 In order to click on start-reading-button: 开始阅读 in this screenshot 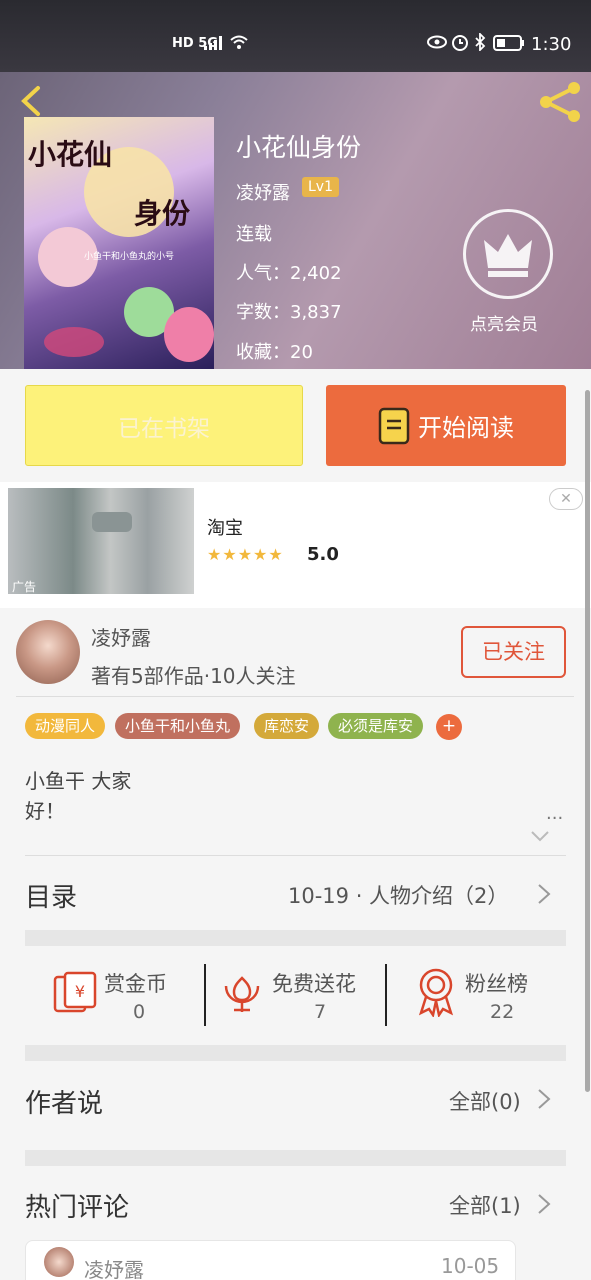, I will do `click(446, 425)`.